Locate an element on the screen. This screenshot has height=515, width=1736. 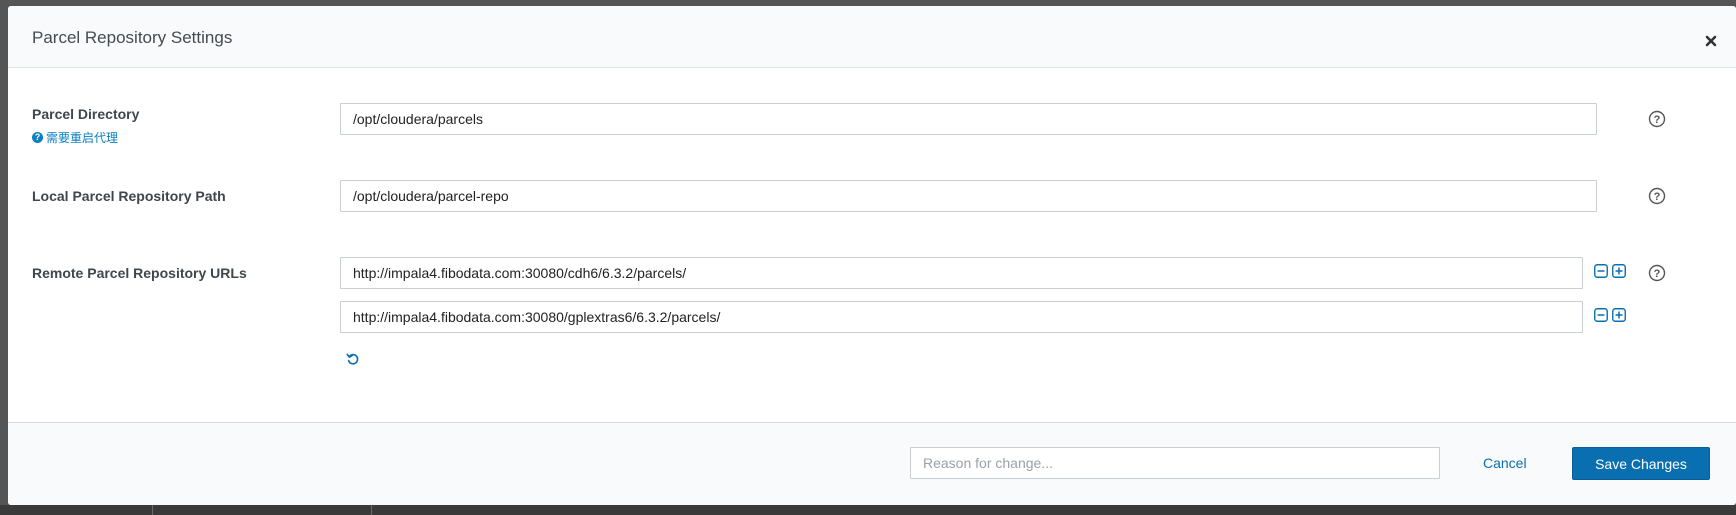
question-circle-icon: ? is located at coordinates (37, 137).